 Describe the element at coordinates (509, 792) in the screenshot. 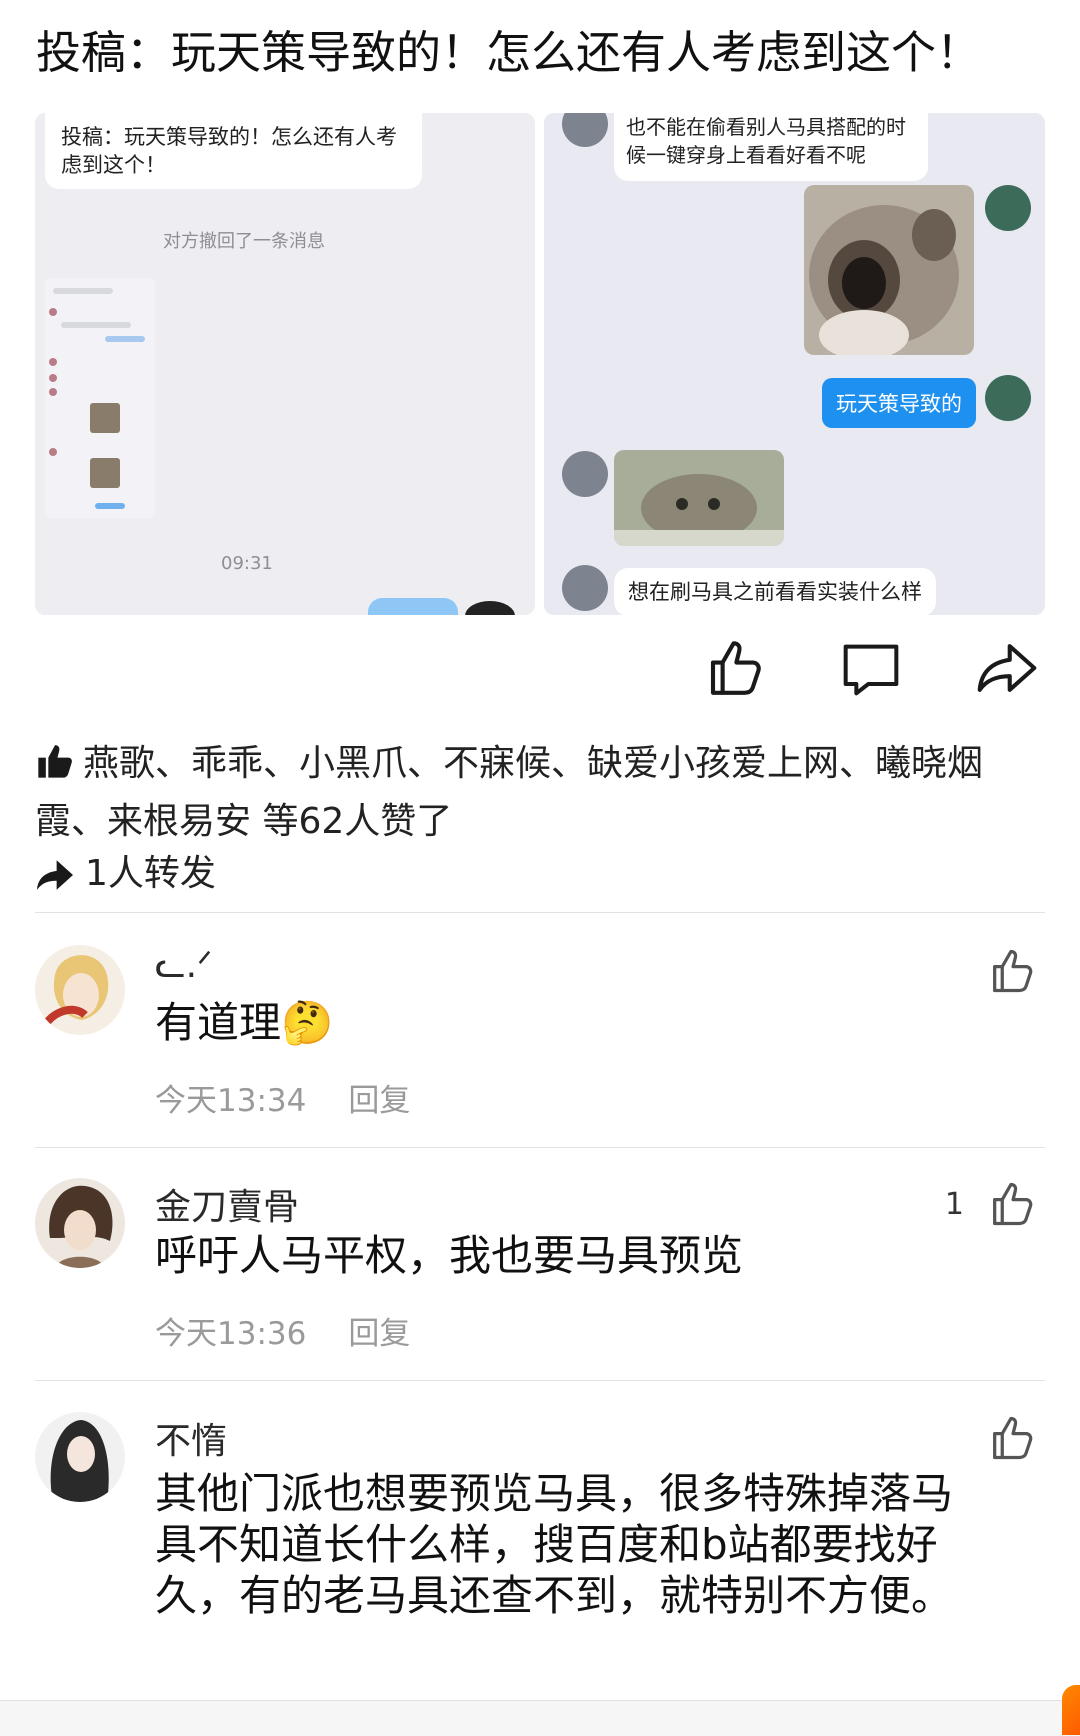

I see `likes-text: 燕歌、乖乖、小黑爪、不寐候、缺爱小孩爱上网、曦晓烟霞、来根易安 等62人赞了` at that location.